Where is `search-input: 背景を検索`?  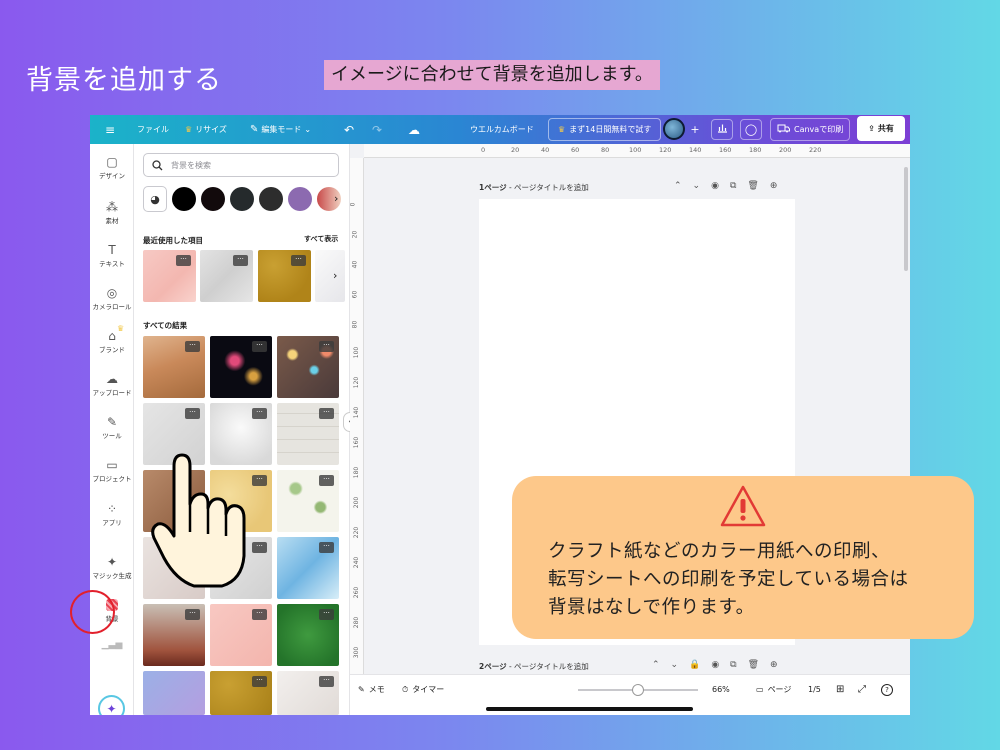 search-input: 背景を検索 is located at coordinates (241, 165).